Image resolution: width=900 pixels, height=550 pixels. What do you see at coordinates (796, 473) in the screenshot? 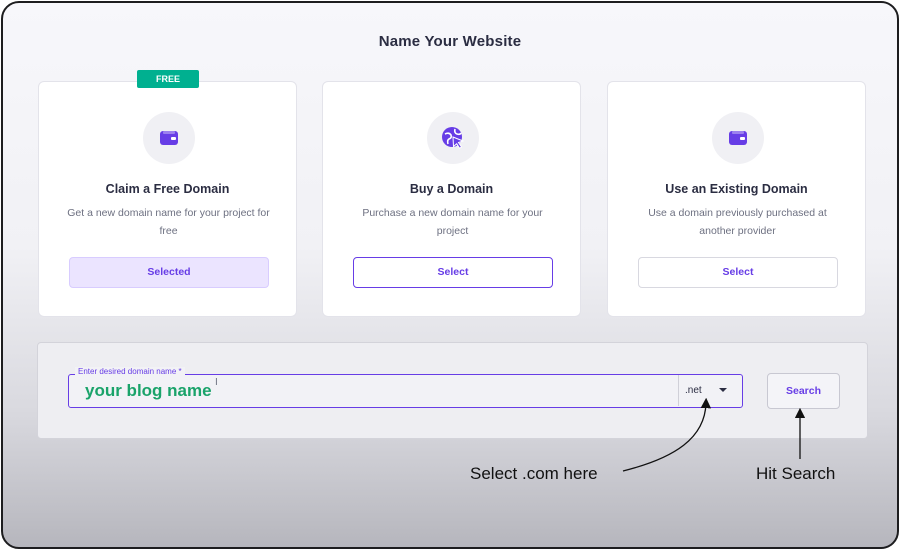
I see `annotation-hit-search: Hit Search` at bounding box center [796, 473].